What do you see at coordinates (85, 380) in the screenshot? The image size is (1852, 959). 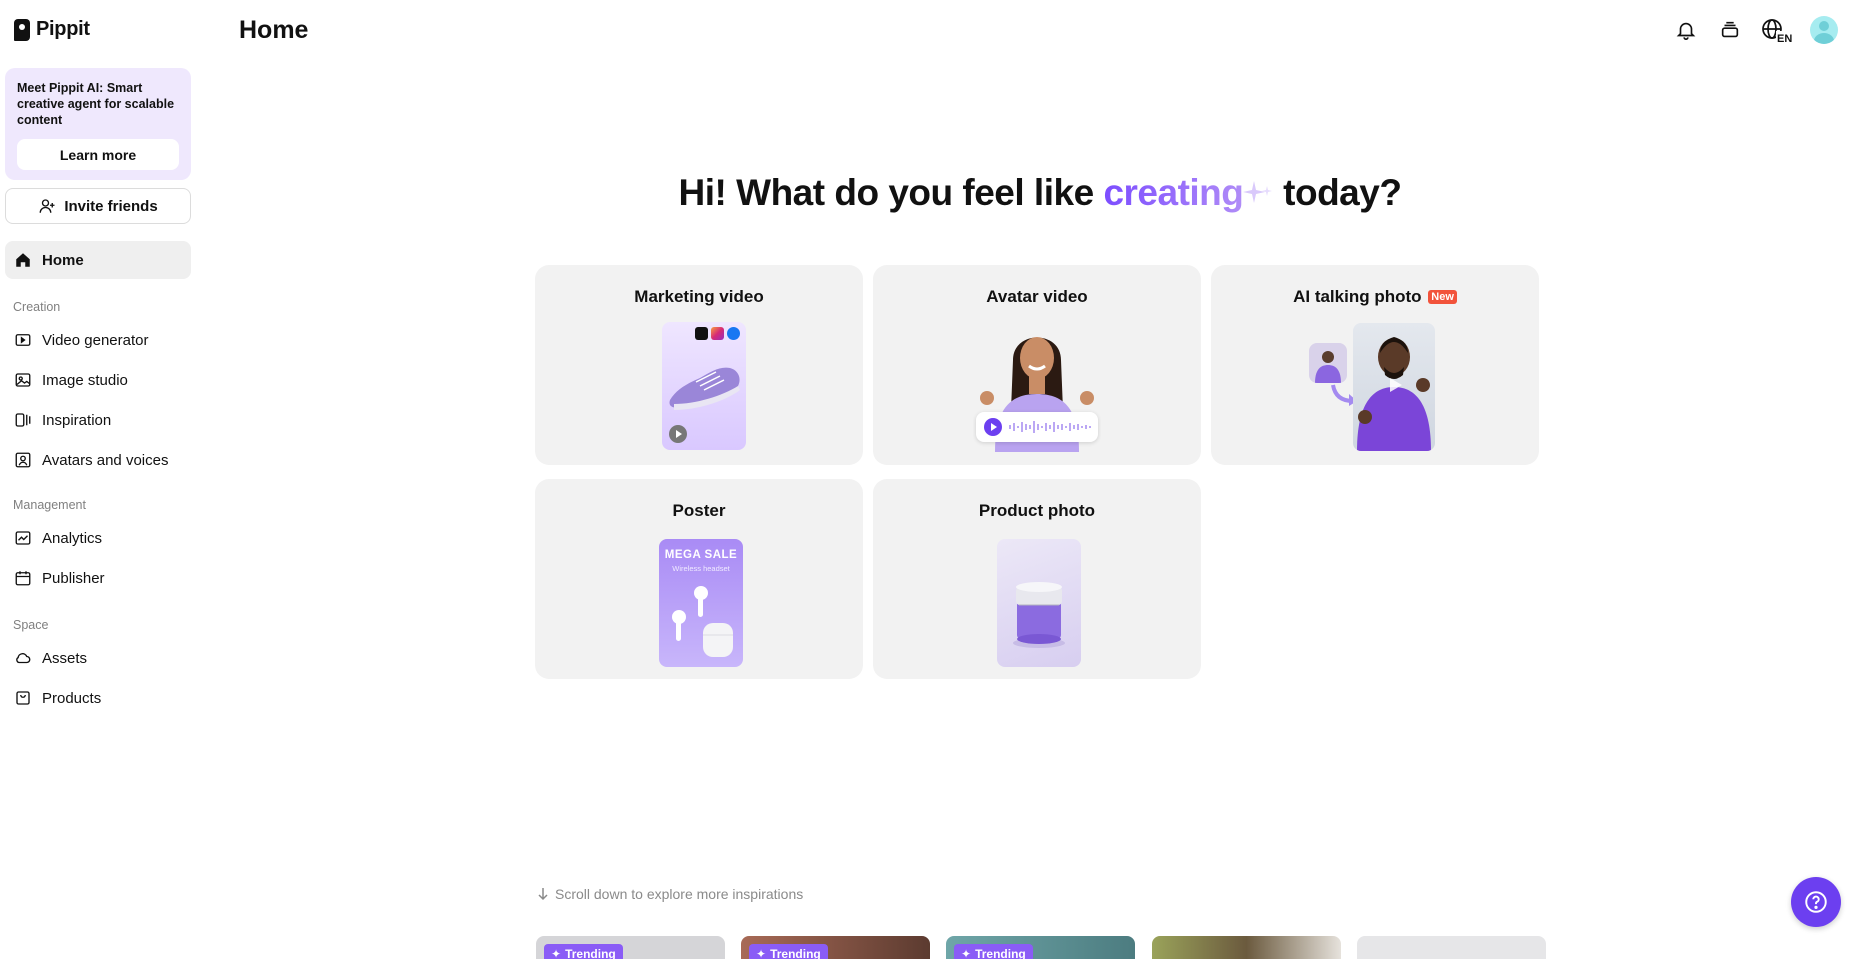 I see `sidebar-item-label: Image studio` at bounding box center [85, 380].